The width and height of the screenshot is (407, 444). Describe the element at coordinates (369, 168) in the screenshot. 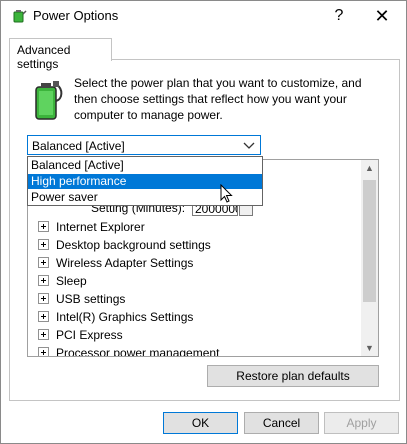

I see `scroll-up-icon: ▲` at that location.